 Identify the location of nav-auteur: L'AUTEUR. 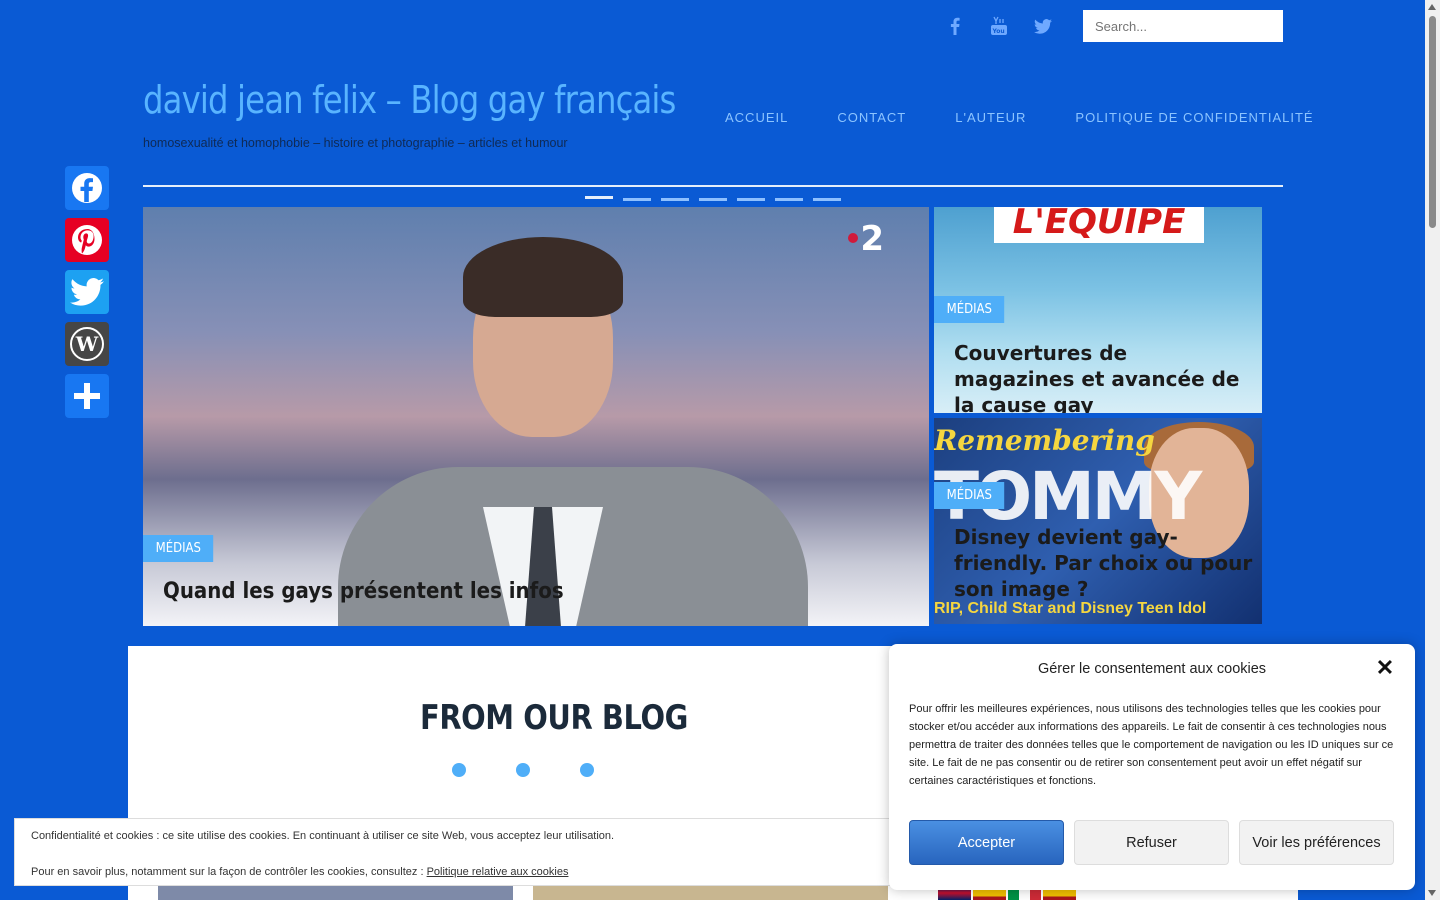
(990, 117).